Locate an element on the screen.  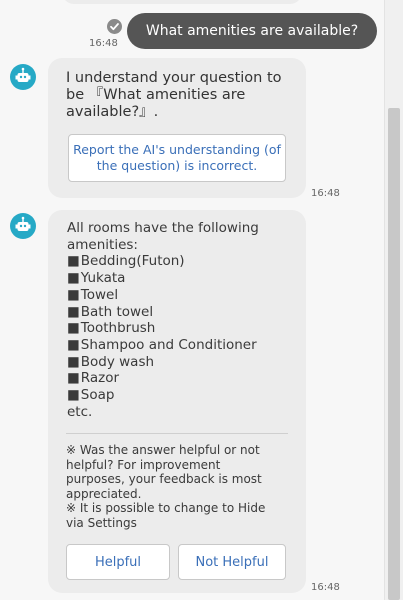
feedback-line: helpful? For improvement is located at coordinates (143, 464).